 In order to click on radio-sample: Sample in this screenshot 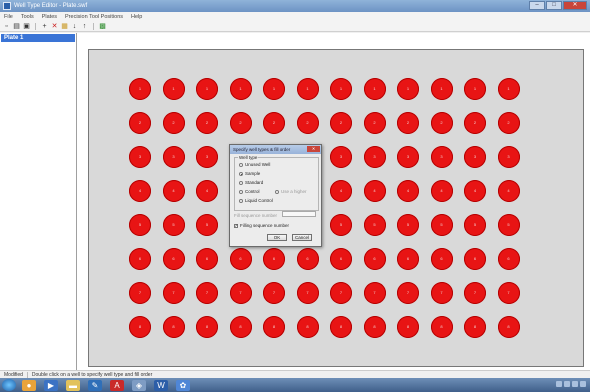, I will do `click(249, 173)`.